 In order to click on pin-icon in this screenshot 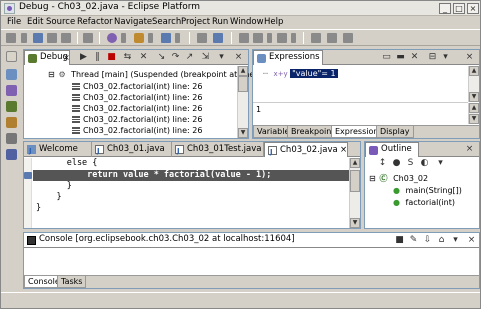, I will do `click(332, 38)`.